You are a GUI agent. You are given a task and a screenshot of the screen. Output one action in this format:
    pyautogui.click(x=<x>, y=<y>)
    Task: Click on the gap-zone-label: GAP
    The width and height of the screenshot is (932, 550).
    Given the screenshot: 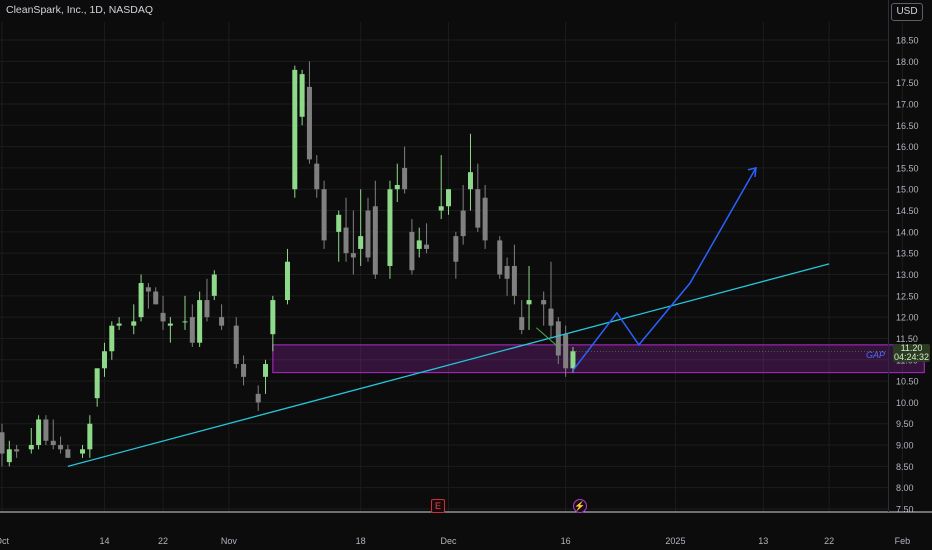 What is the action you would take?
    pyautogui.click(x=876, y=355)
    